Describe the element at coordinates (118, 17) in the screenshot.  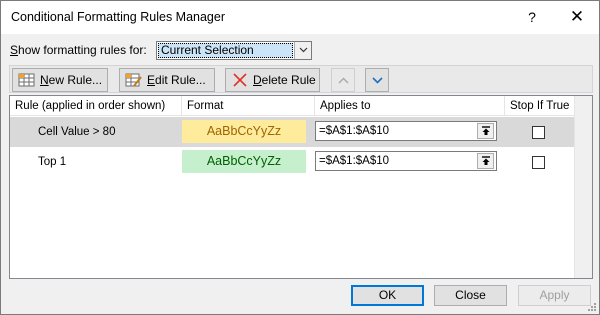
I see `window-title: Conditional Formatting Rules Manager` at that location.